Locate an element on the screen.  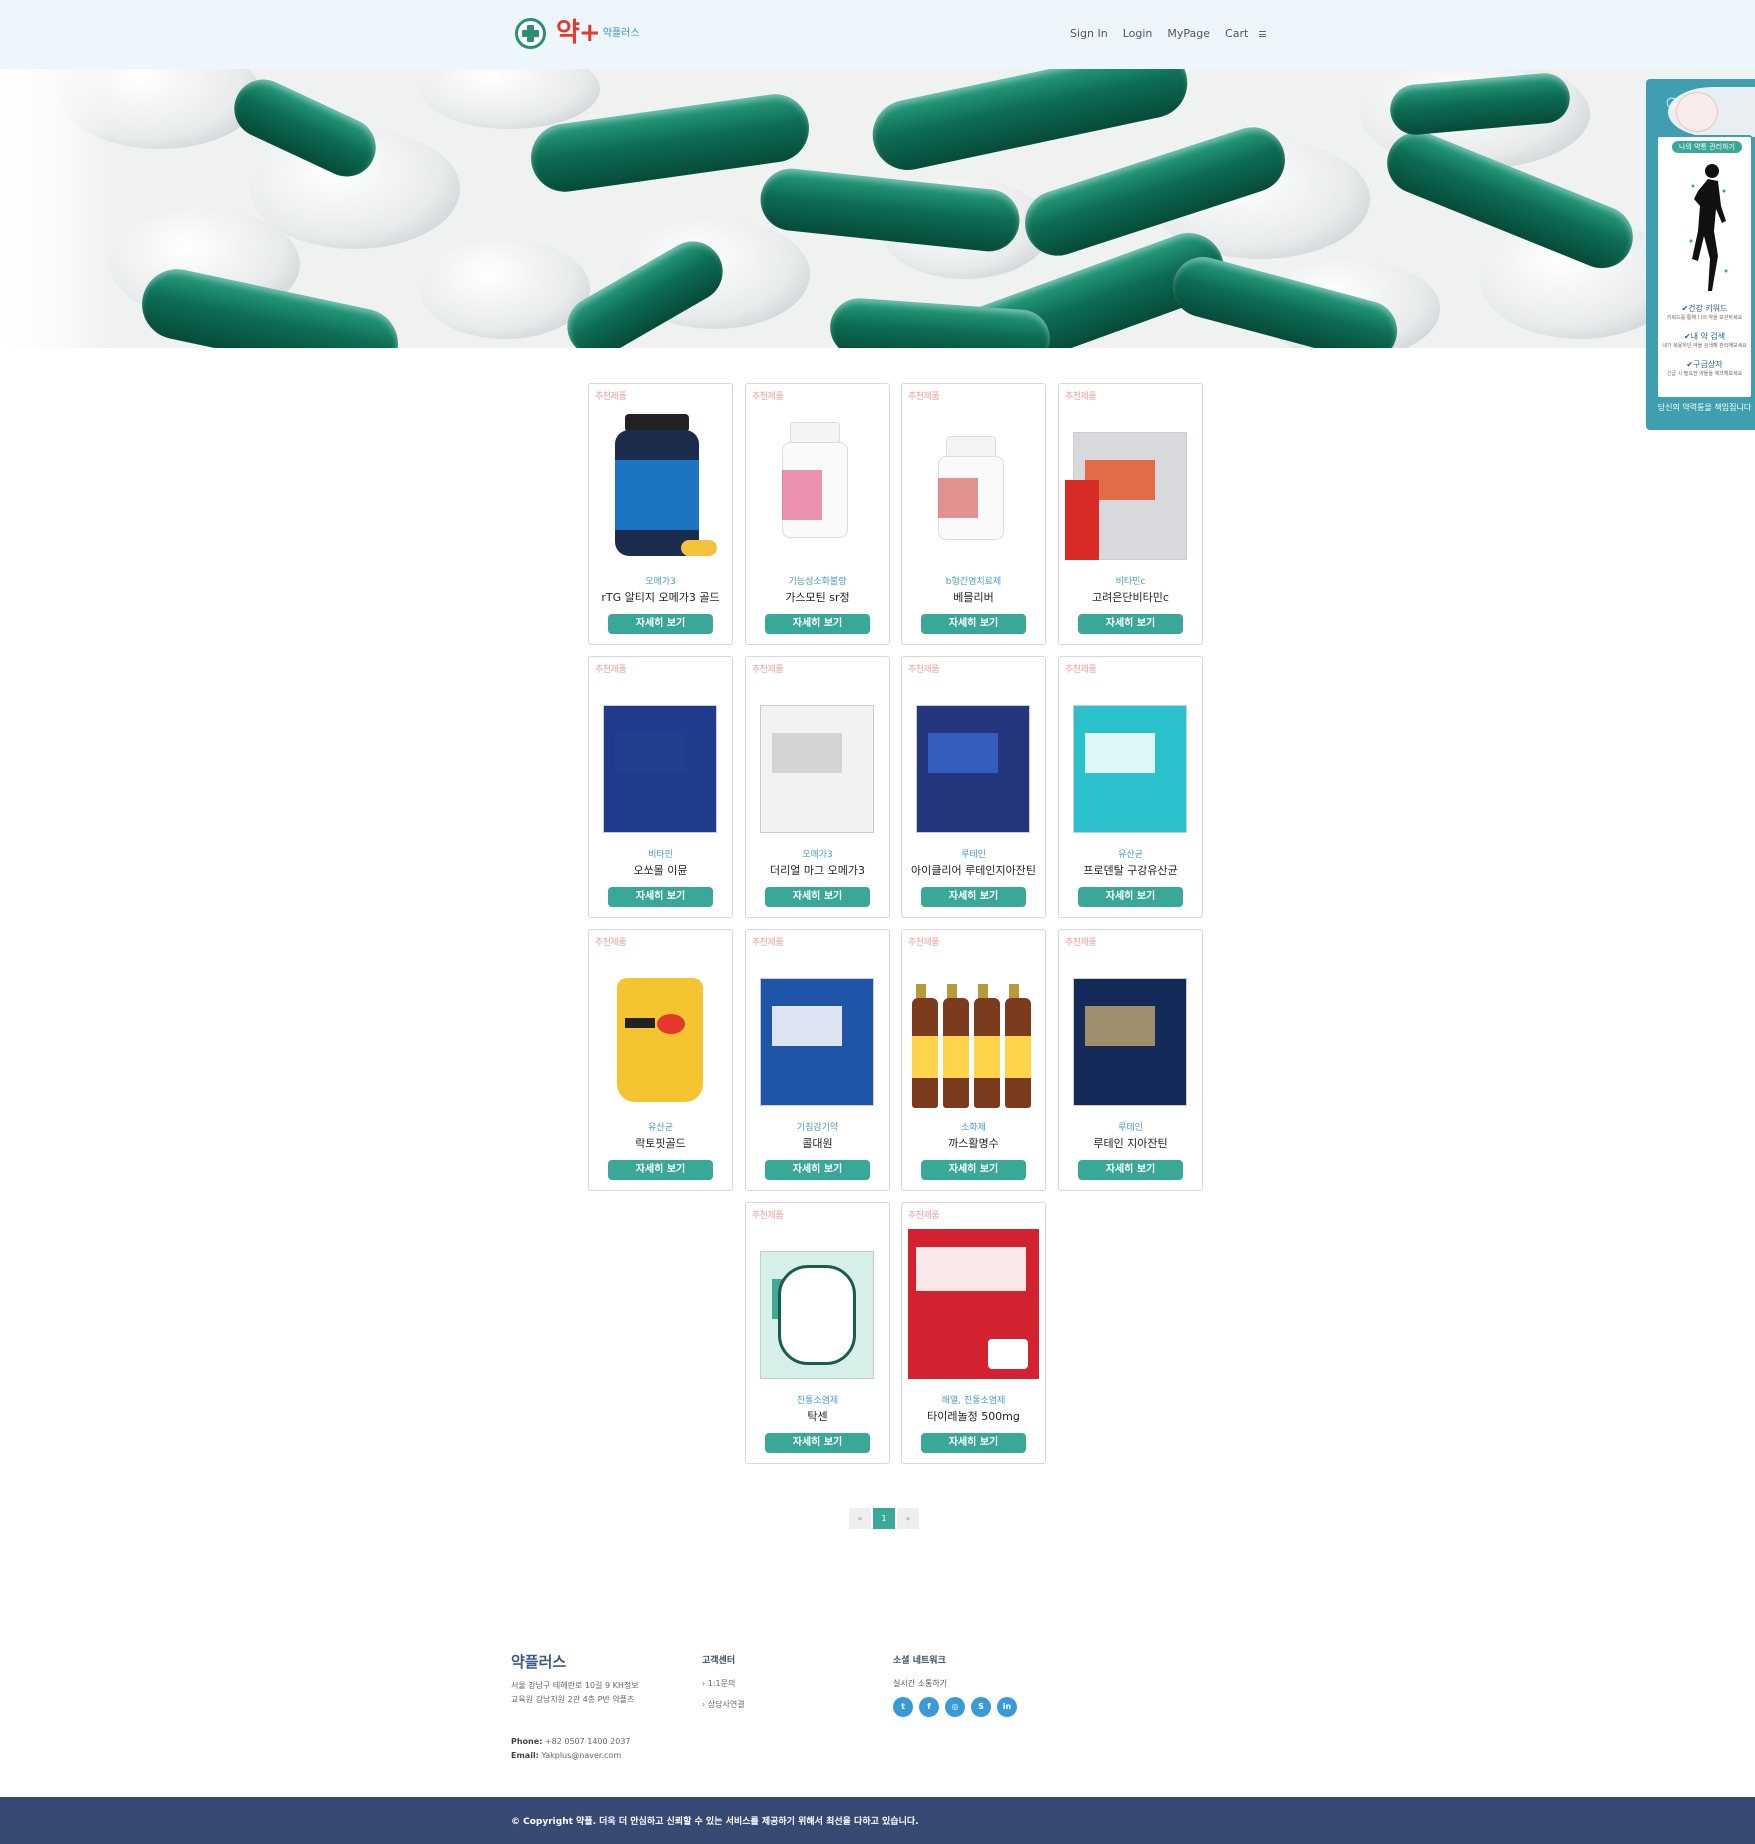
site-logo: 약+ 약플러스 is located at coordinates (577, 33).